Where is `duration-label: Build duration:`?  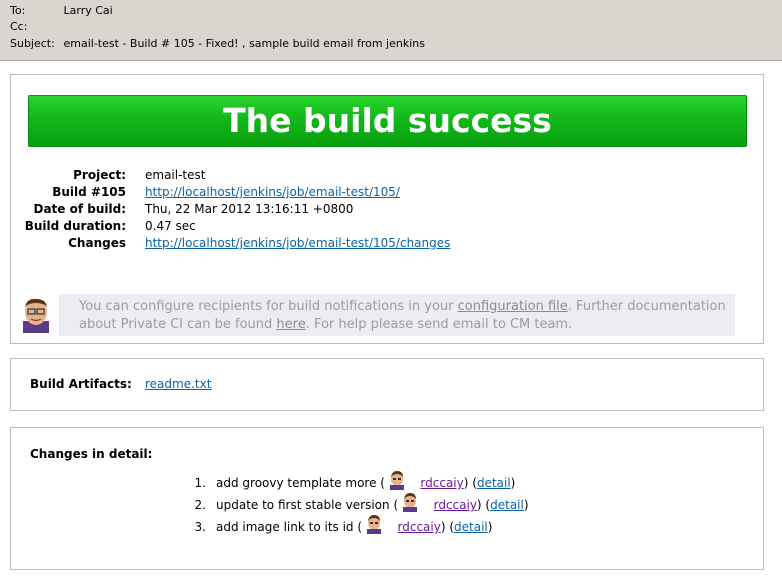 duration-label: Build duration: is located at coordinates (75, 226).